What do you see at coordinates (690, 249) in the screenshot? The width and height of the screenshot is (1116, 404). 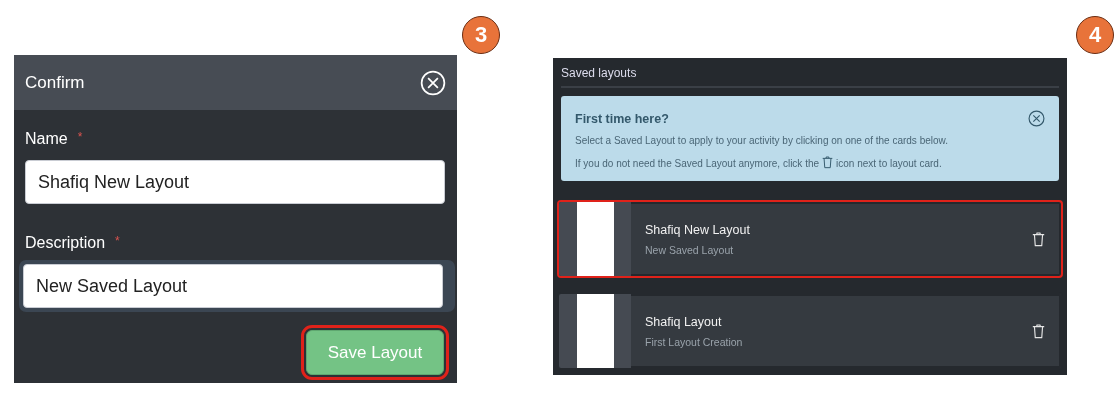 I see `card-description: New Saved Layout` at bounding box center [690, 249].